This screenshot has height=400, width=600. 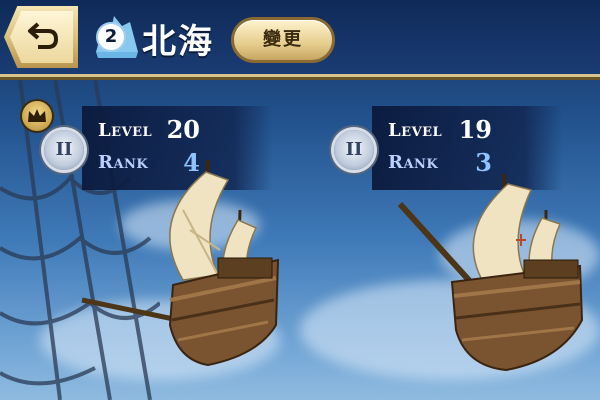 I want to click on back-button, so click(x=41, y=37).